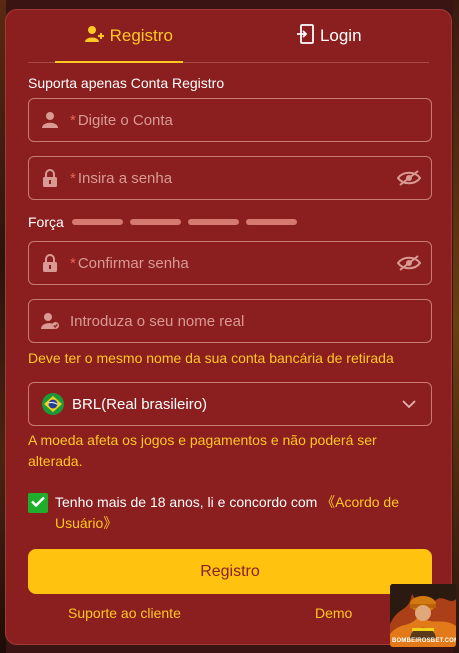  Describe the element at coordinates (230, 178) in the screenshot. I see `password-field: * Insira a senha` at that location.